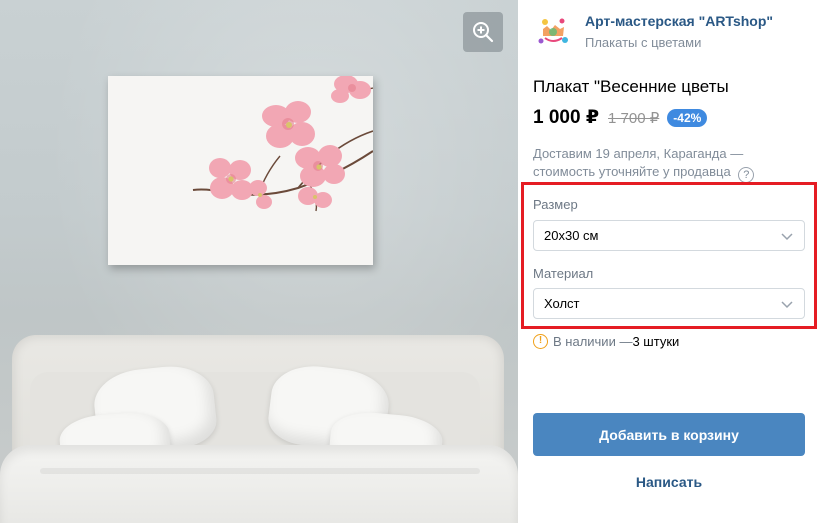 Image resolution: width=819 pixels, height=523 pixels. I want to click on shop-logo, so click(553, 32).